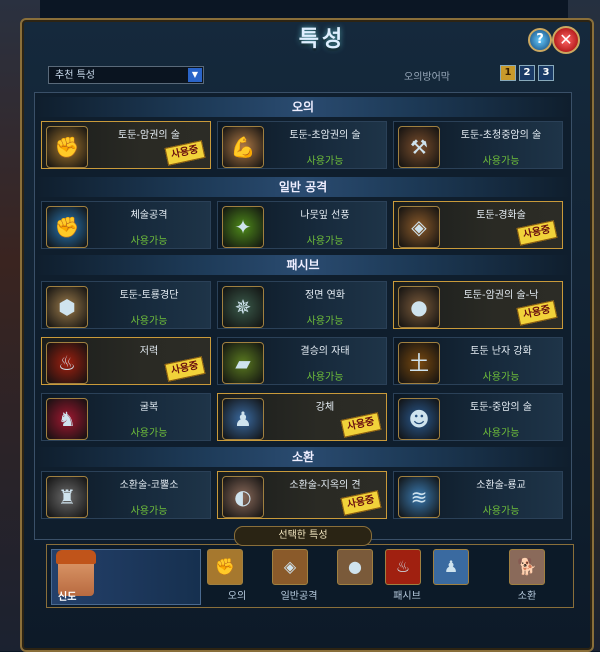  Describe the element at coordinates (243, 307) in the screenshot. I see `drill-icon: ✵` at that location.